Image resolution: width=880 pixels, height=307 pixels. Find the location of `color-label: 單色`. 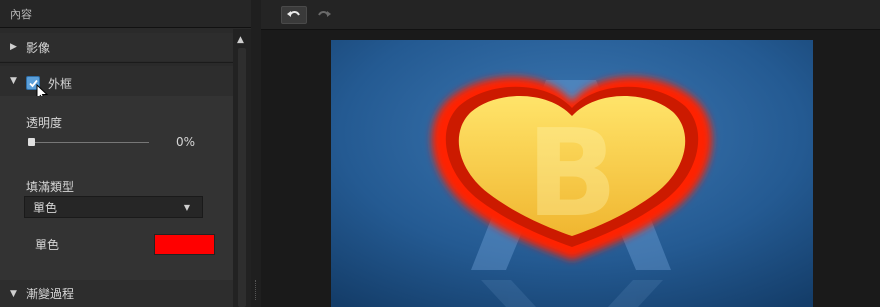

color-label: 單色 is located at coordinates (47, 245).